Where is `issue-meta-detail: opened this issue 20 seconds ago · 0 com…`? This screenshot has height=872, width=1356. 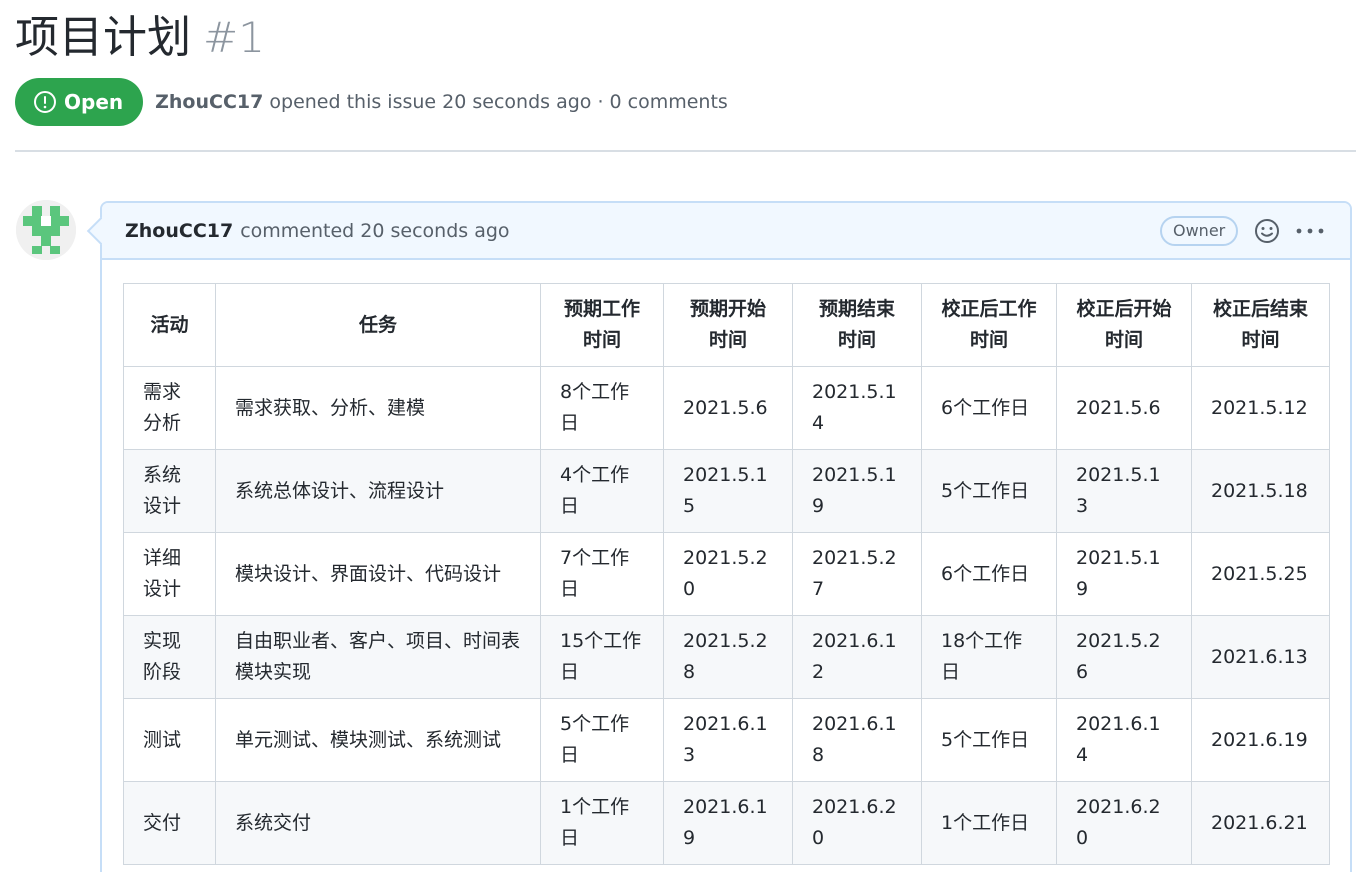 issue-meta-detail: opened this issue 20 seconds ago · 0 com… is located at coordinates (498, 102).